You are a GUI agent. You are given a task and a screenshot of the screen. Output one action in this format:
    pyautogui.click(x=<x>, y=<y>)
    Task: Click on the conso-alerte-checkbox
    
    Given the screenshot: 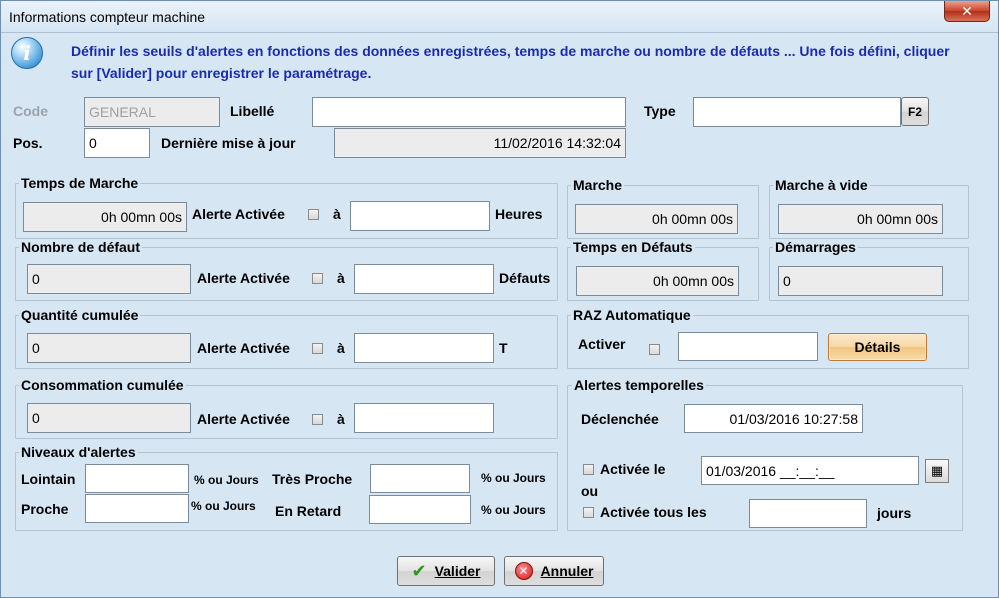 What is the action you would take?
    pyautogui.click(x=317, y=419)
    